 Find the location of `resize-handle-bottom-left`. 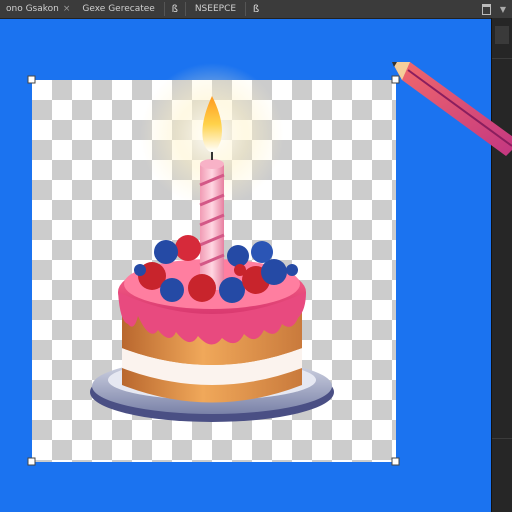

resize-handle-bottom-left is located at coordinates (31, 461).